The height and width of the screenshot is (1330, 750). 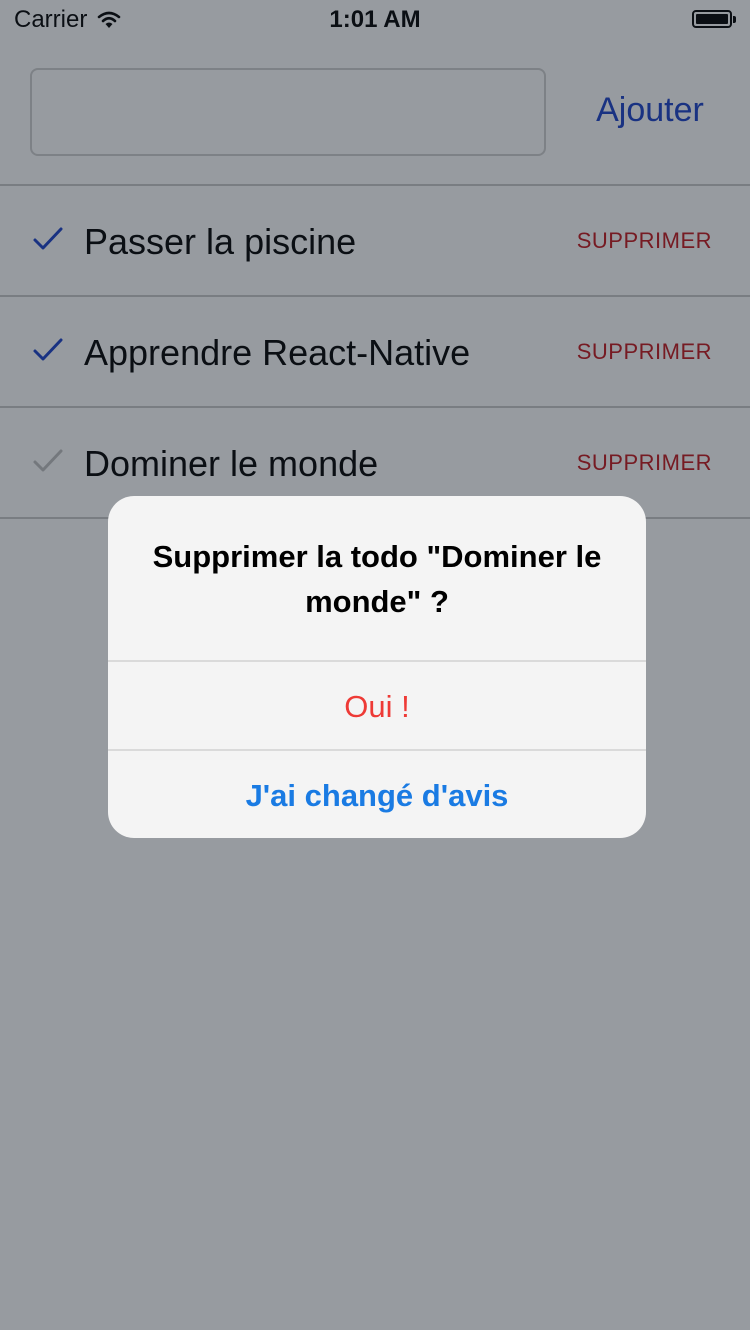 What do you see at coordinates (377, 704) in the screenshot?
I see `confirm-delete-button: Oui !` at bounding box center [377, 704].